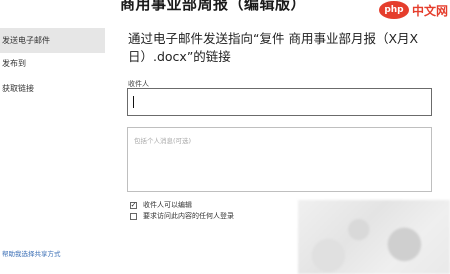  Describe the element at coordinates (133, 205) in the screenshot. I see `allow-edit-checkbox: ✓` at that location.